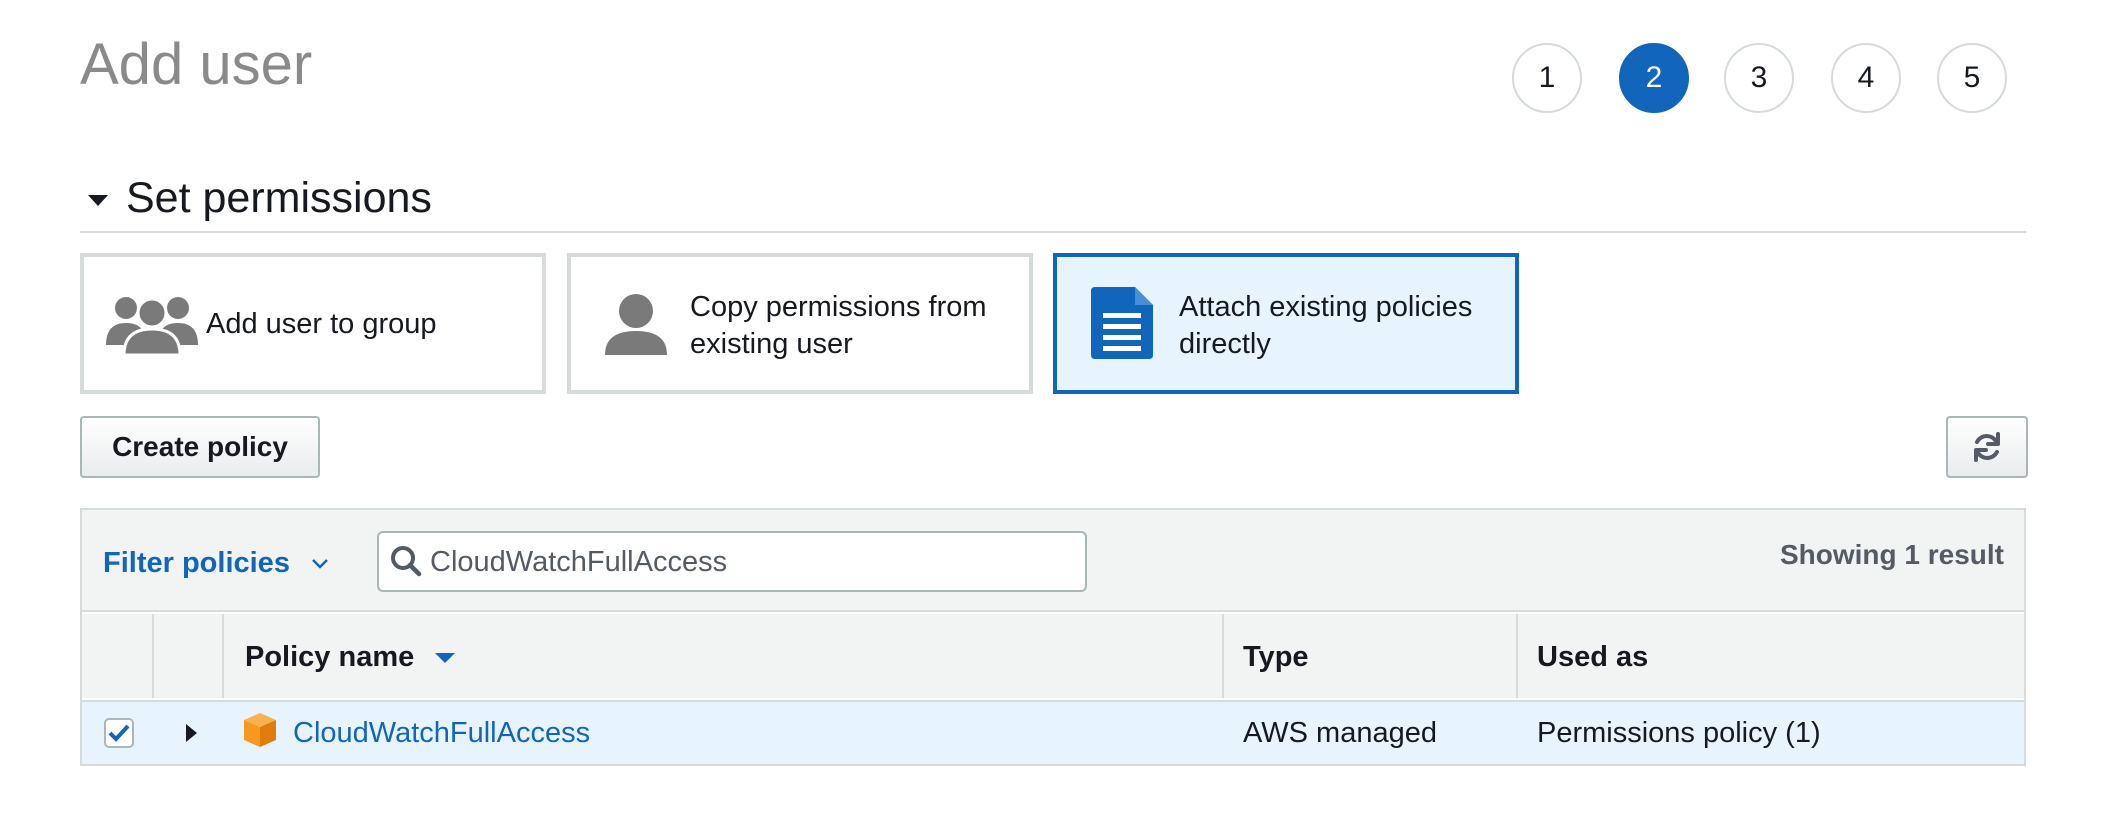  Describe the element at coordinates (1326, 307) in the screenshot. I see `option-label-line1: Attach existing policies` at that location.